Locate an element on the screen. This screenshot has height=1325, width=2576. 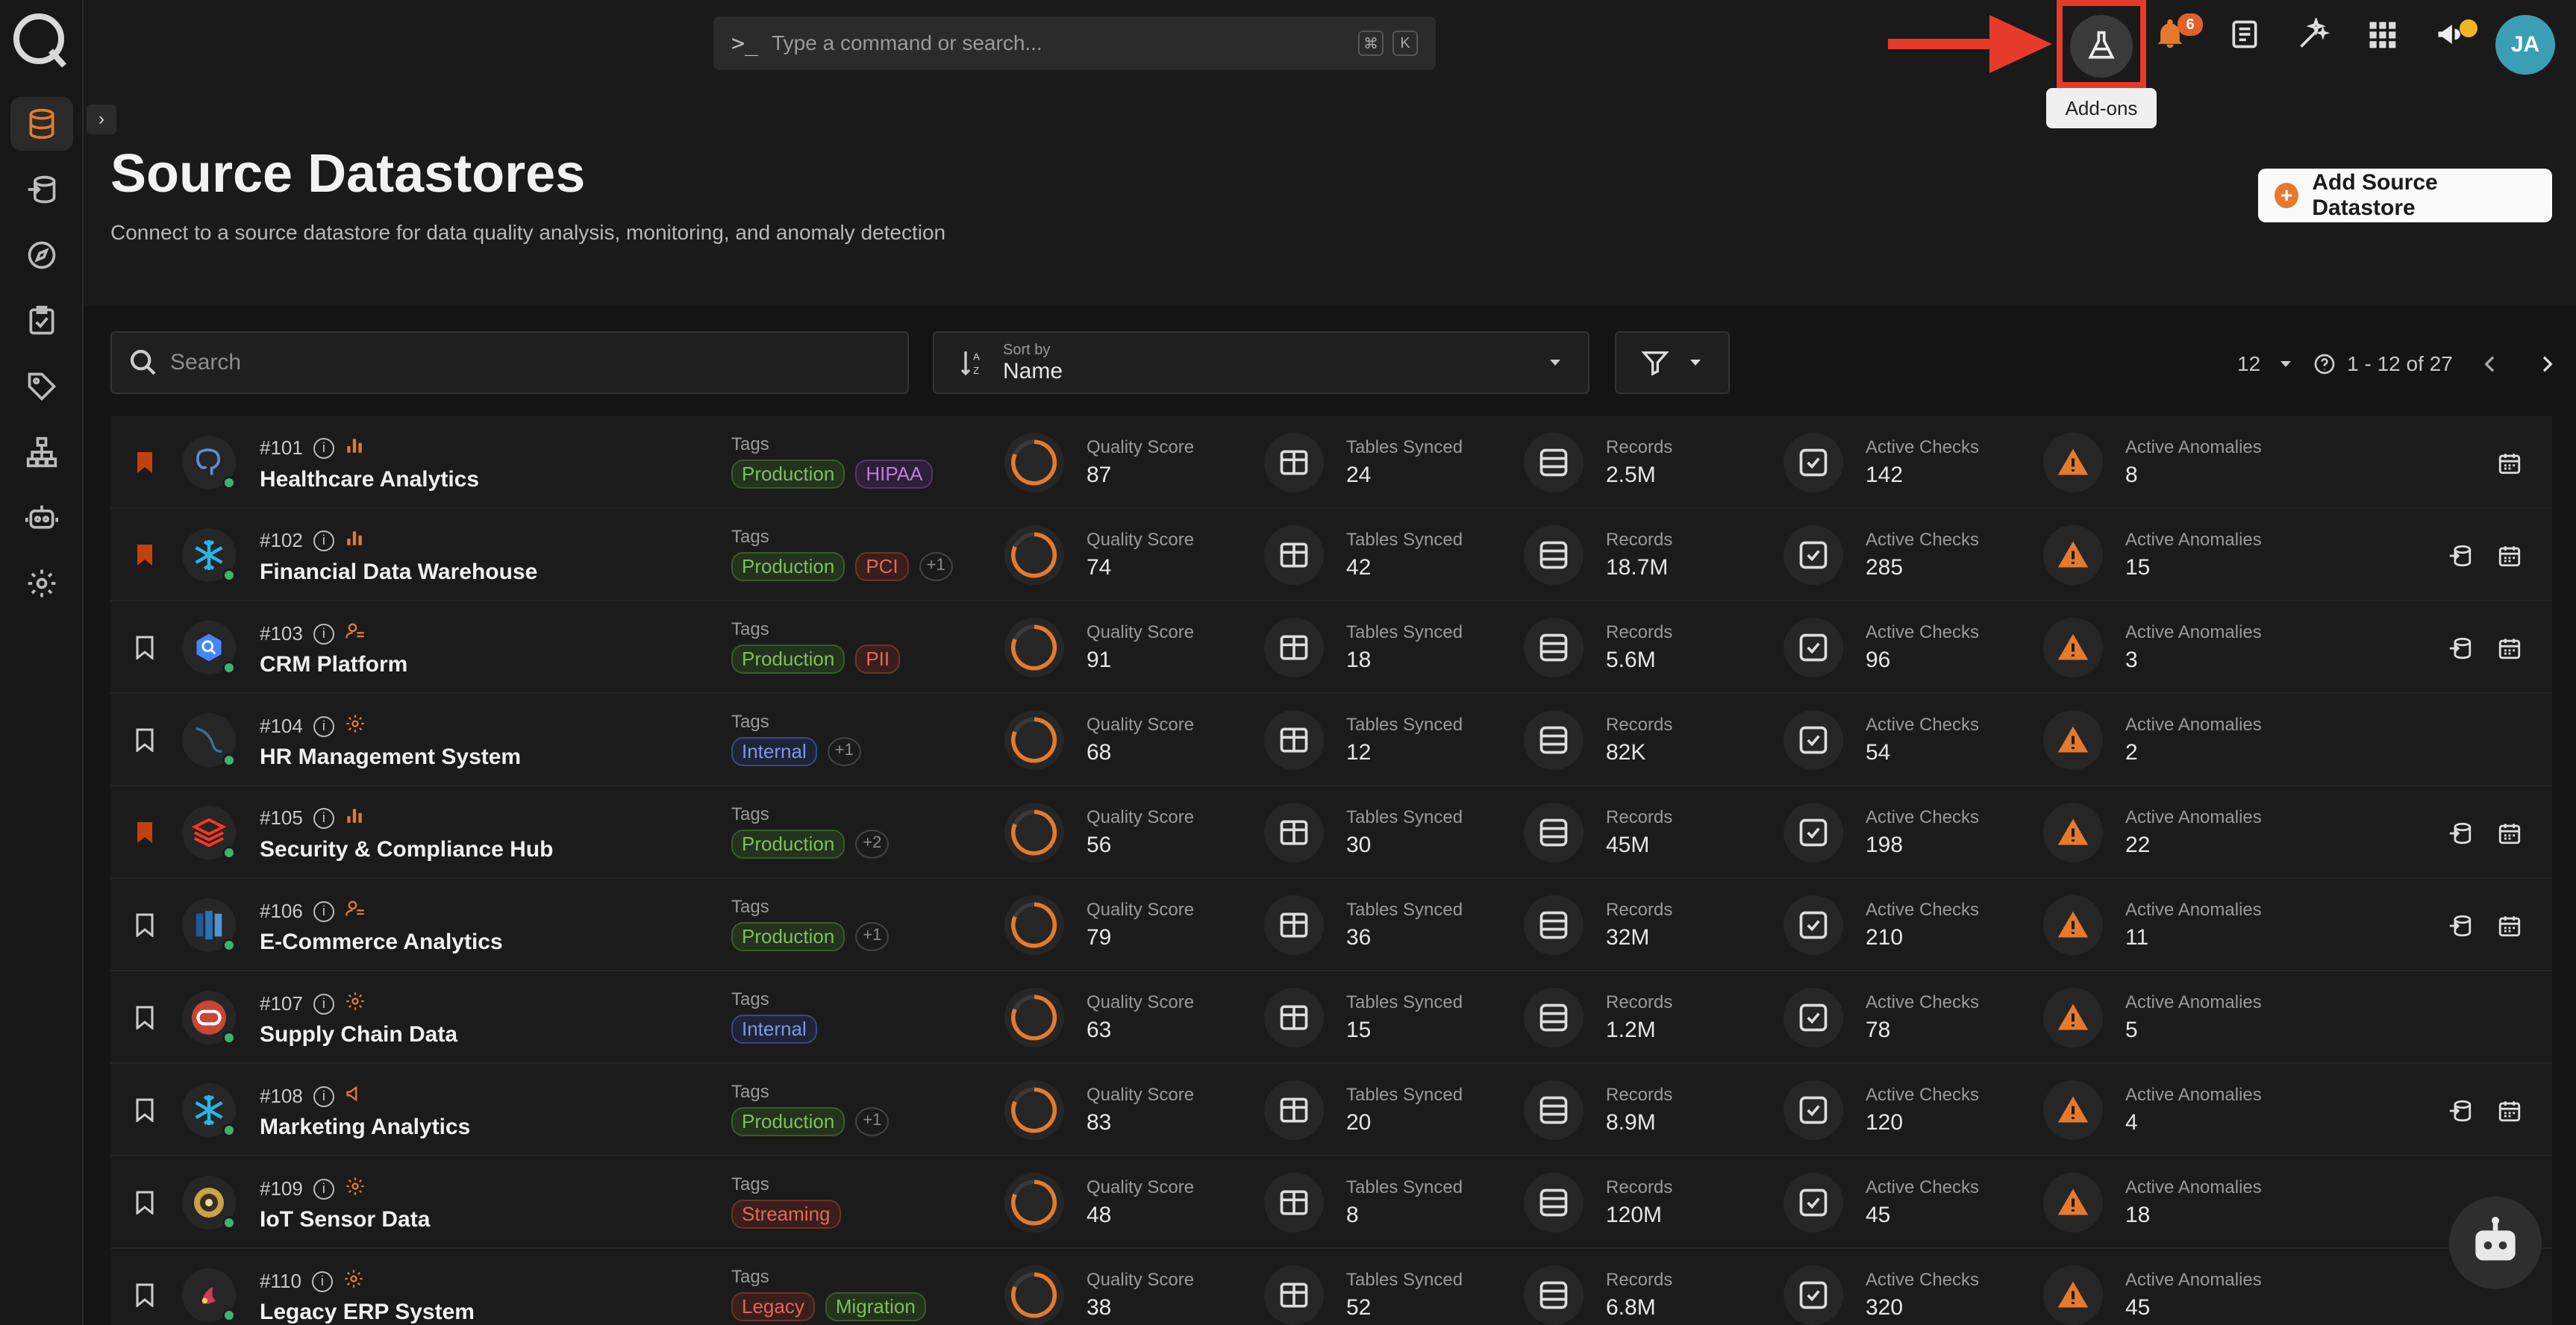
tag-chip: Streaming is located at coordinates (786, 1214).